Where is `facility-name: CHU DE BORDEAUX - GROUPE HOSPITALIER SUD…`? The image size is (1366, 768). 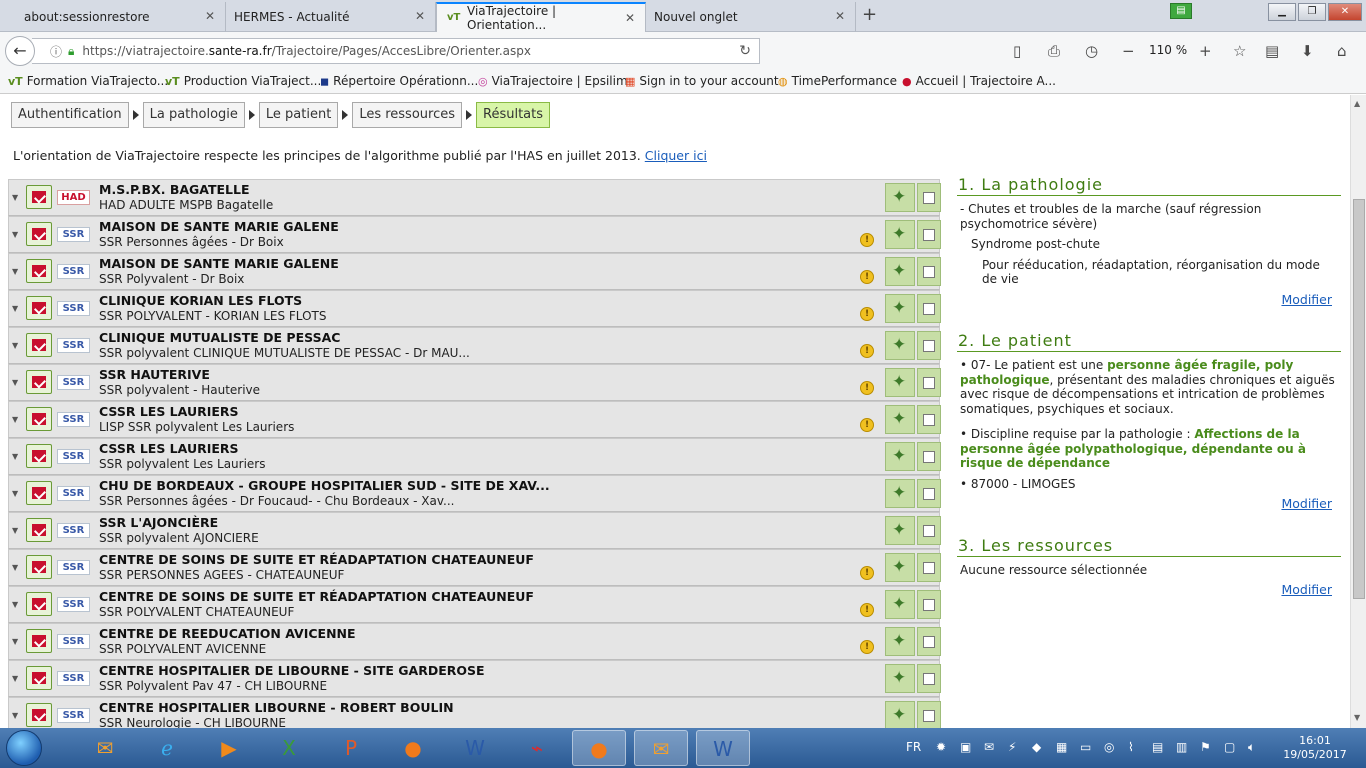
facility-name: CHU DE BORDEAUX - GROUPE HOSPITALIER SUD… is located at coordinates (324, 485).